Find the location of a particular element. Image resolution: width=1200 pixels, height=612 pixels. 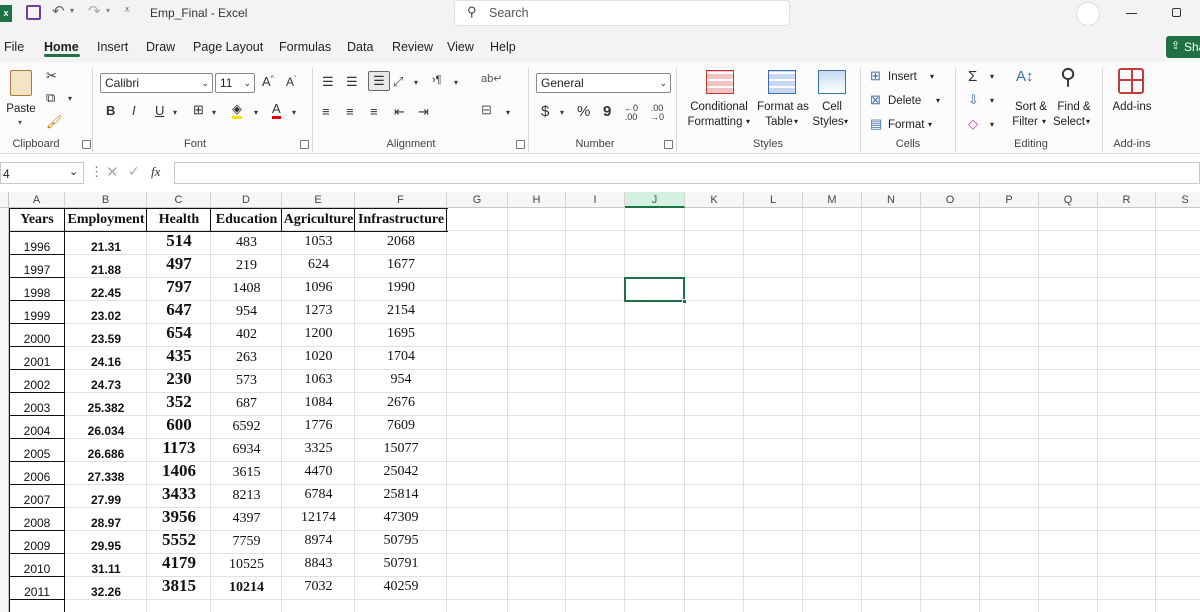

cell-education: 10525 is located at coordinates (246, 565).